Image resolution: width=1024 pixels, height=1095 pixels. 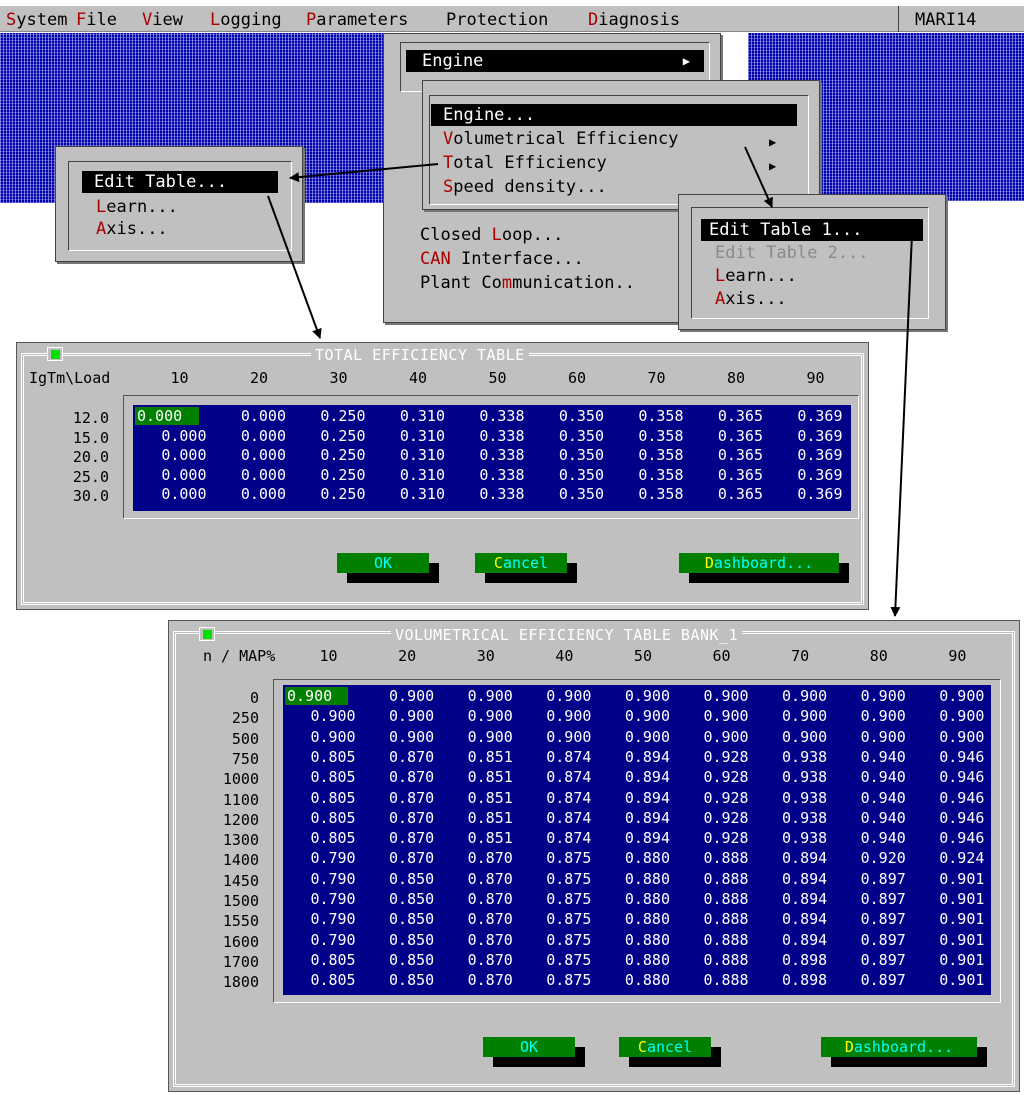 I want to click on arrow-to-volumetrical-submenu, so click(x=758, y=177).